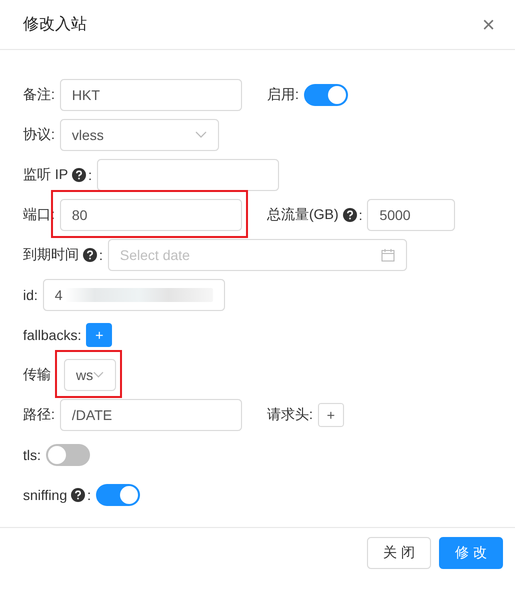 This screenshot has height=590, width=515. I want to click on field-label: 监听 IP, so click(45, 175).